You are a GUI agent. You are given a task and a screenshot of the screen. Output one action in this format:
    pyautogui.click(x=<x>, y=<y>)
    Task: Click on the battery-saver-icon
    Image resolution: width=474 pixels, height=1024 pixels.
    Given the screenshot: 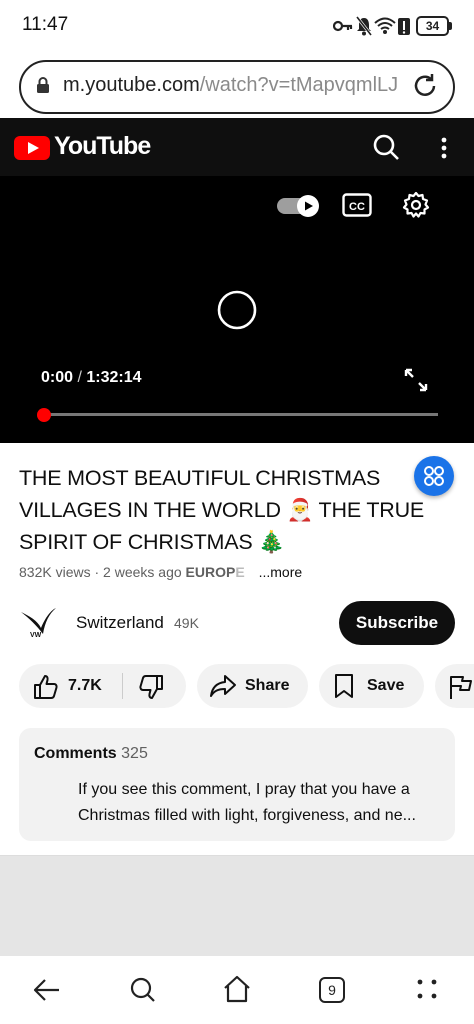 What is the action you would take?
    pyautogui.click(x=404, y=26)
    